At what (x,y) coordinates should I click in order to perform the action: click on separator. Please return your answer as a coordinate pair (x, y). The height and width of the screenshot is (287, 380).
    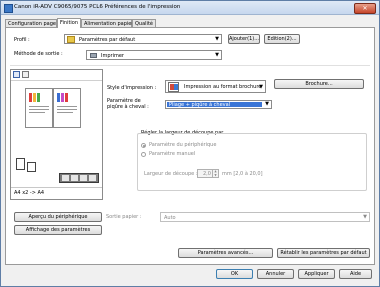
    Looking at the image, I should click on (190, 65).